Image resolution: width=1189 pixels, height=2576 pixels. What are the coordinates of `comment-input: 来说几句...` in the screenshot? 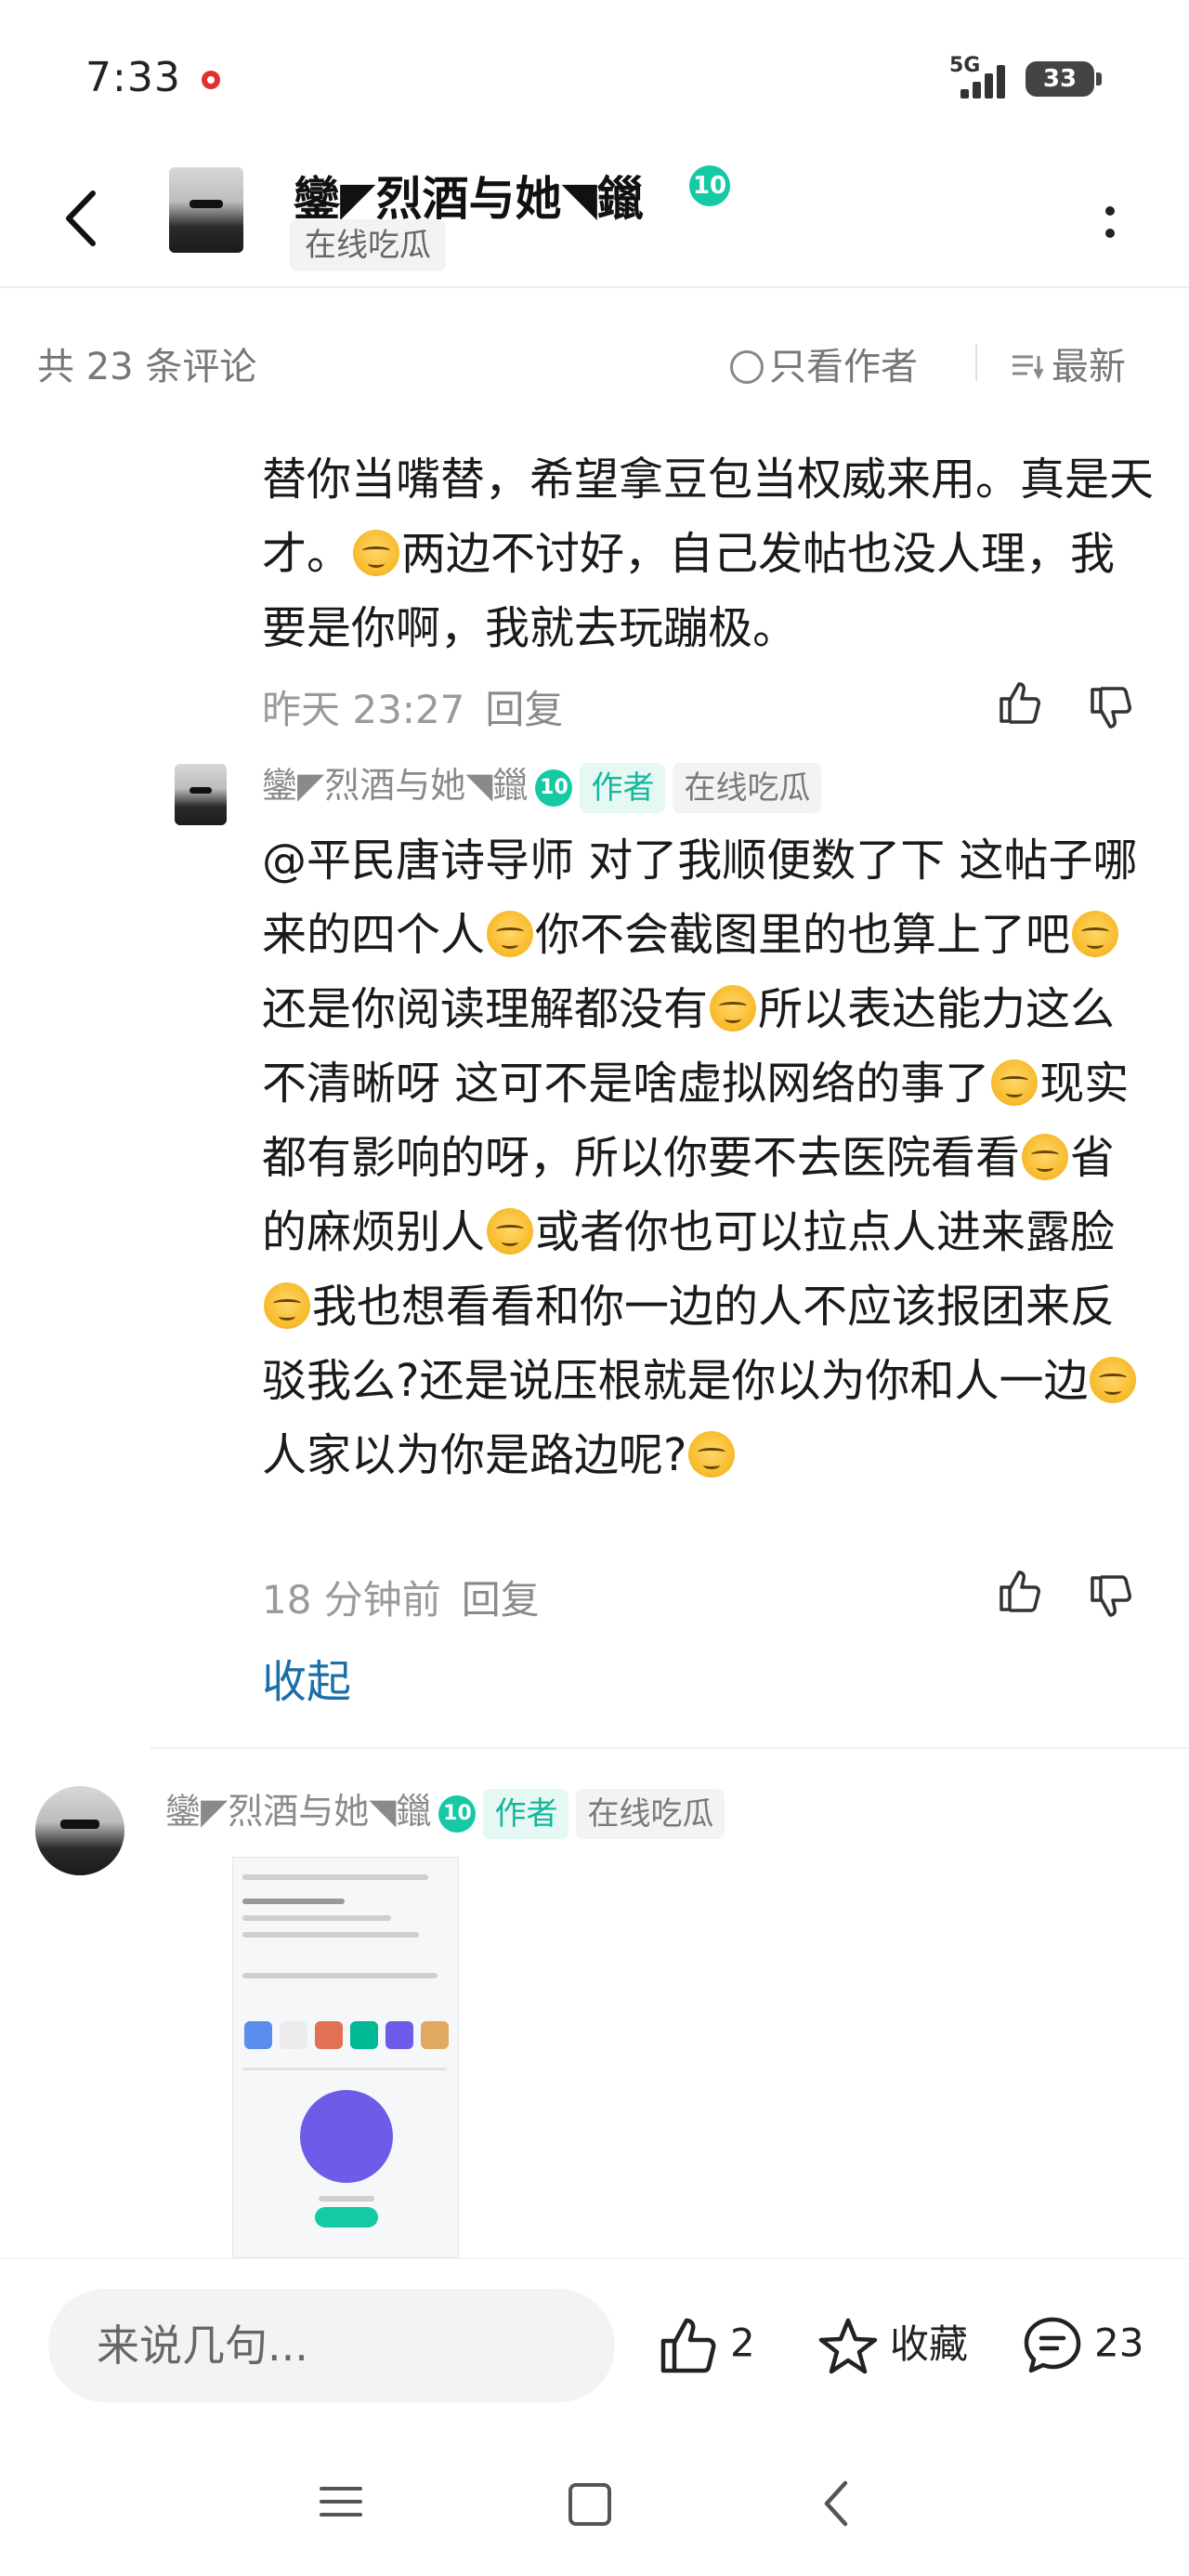 It's located at (332, 2345).